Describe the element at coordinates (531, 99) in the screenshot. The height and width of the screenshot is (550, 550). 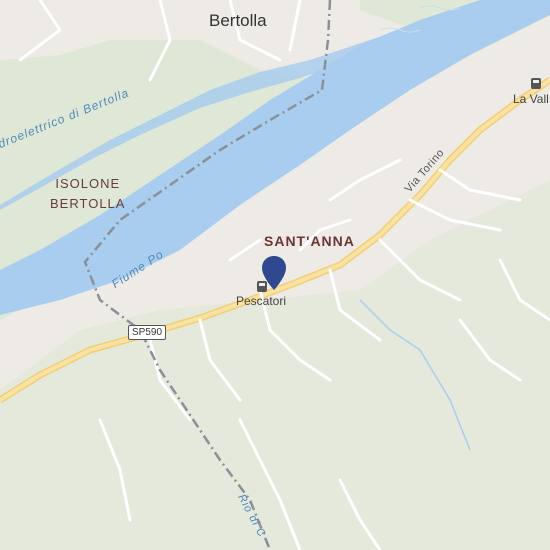
I see `bus-stop-label-la-vall: La Vall` at that location.